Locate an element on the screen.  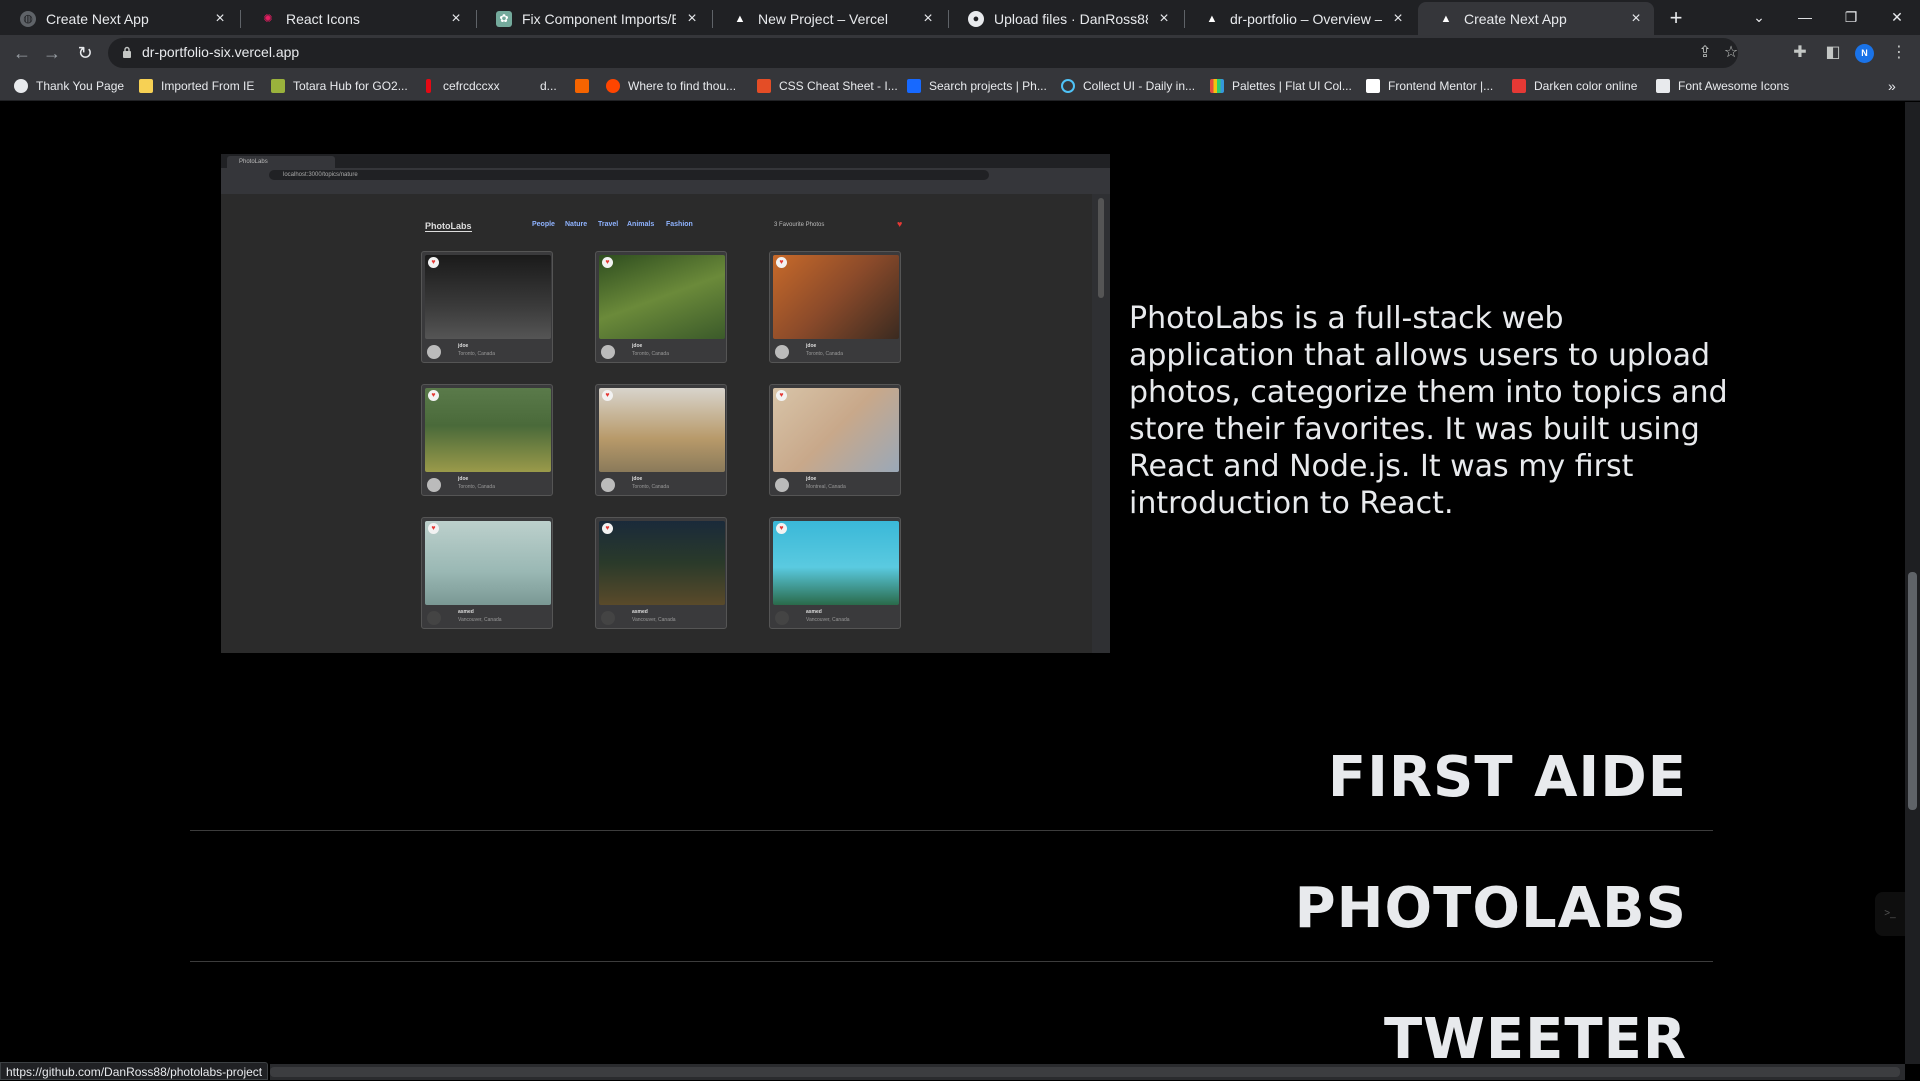
divider is located at coordinates (951, 830).